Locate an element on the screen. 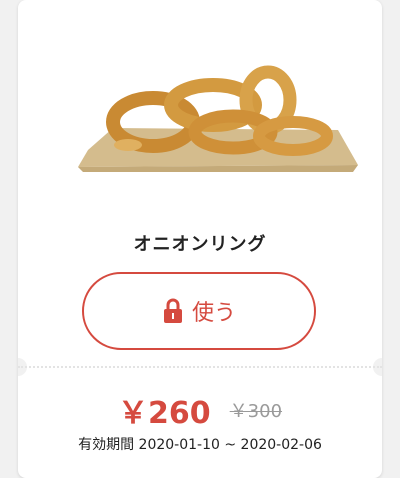 The height and width of the screenshot is (478, 400). validity-range: 2020-01-10 ~ 2020-02-06 is located at coordinates (230, 445).